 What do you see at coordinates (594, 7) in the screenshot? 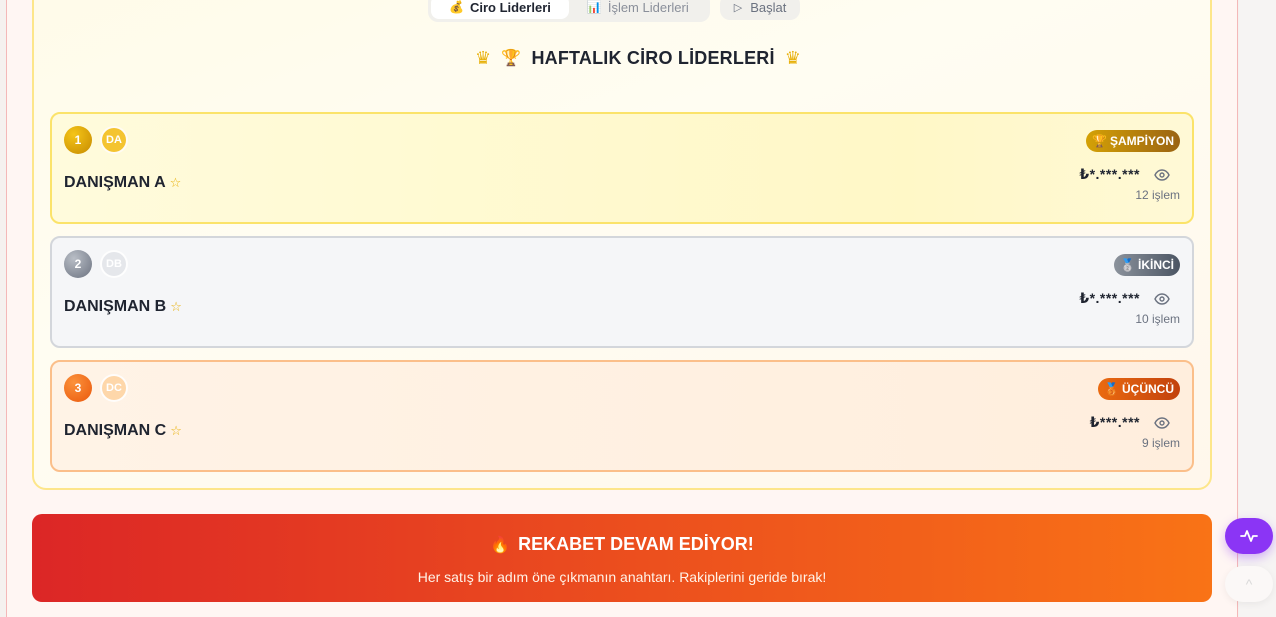
I see `bar-chart-icon: 📊` at bounding box center [594, 7].